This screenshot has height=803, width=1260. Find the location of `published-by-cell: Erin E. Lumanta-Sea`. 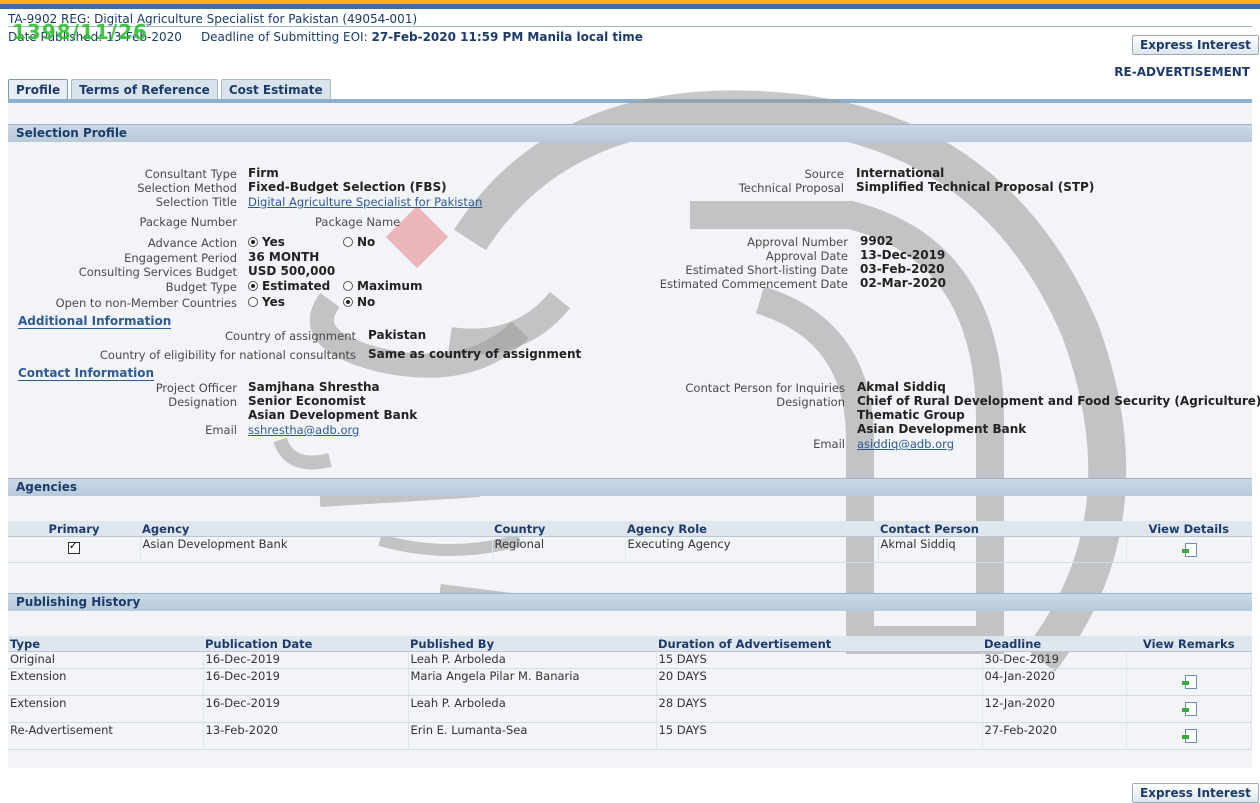

published-by-cell: Erin E. Lumanta-Sea is located at coordinates (532, 736).